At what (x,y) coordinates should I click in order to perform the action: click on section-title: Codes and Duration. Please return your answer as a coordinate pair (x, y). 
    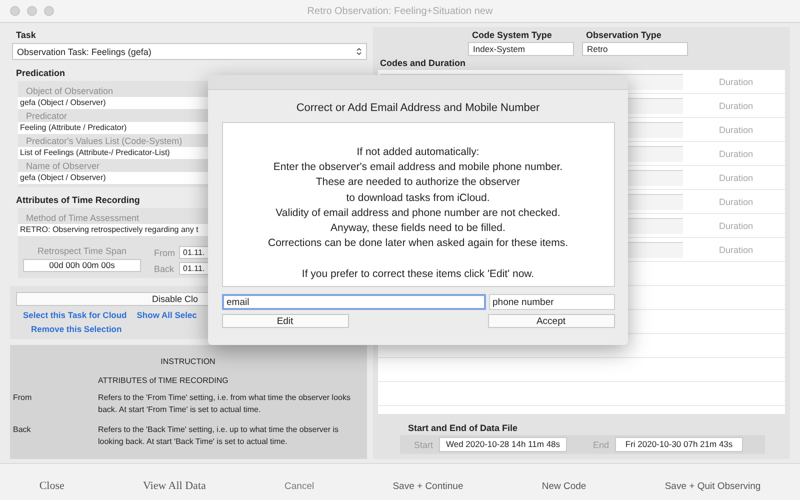
    Looking at the image, I should click on (423, 63).